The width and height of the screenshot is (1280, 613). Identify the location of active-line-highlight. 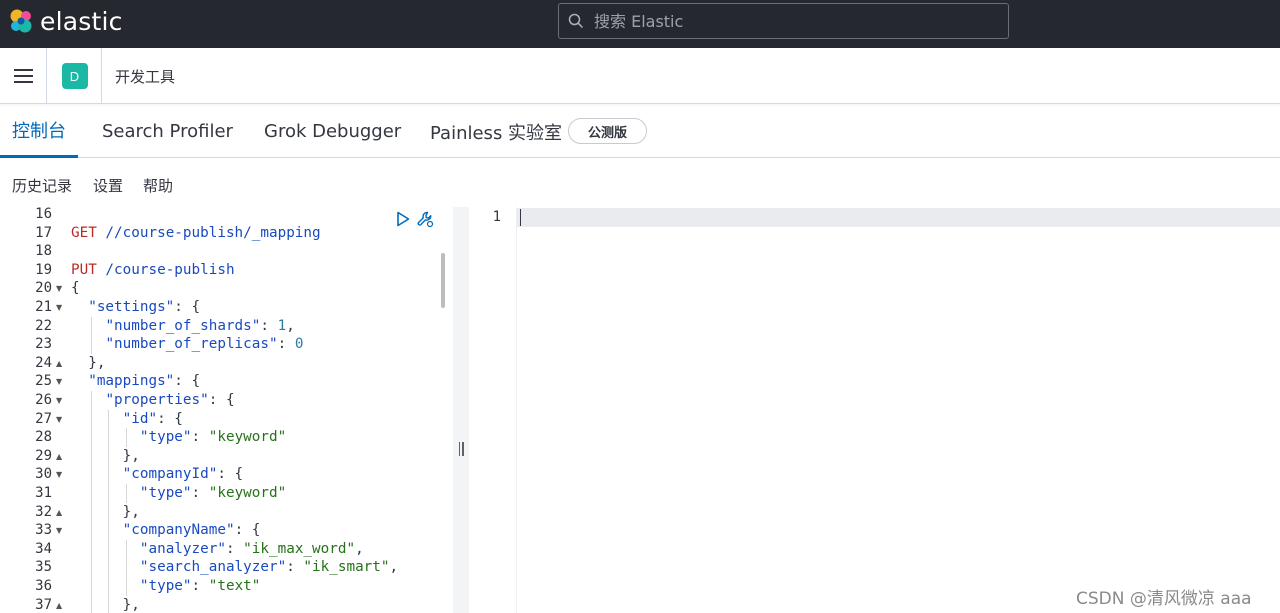
(874, 217).